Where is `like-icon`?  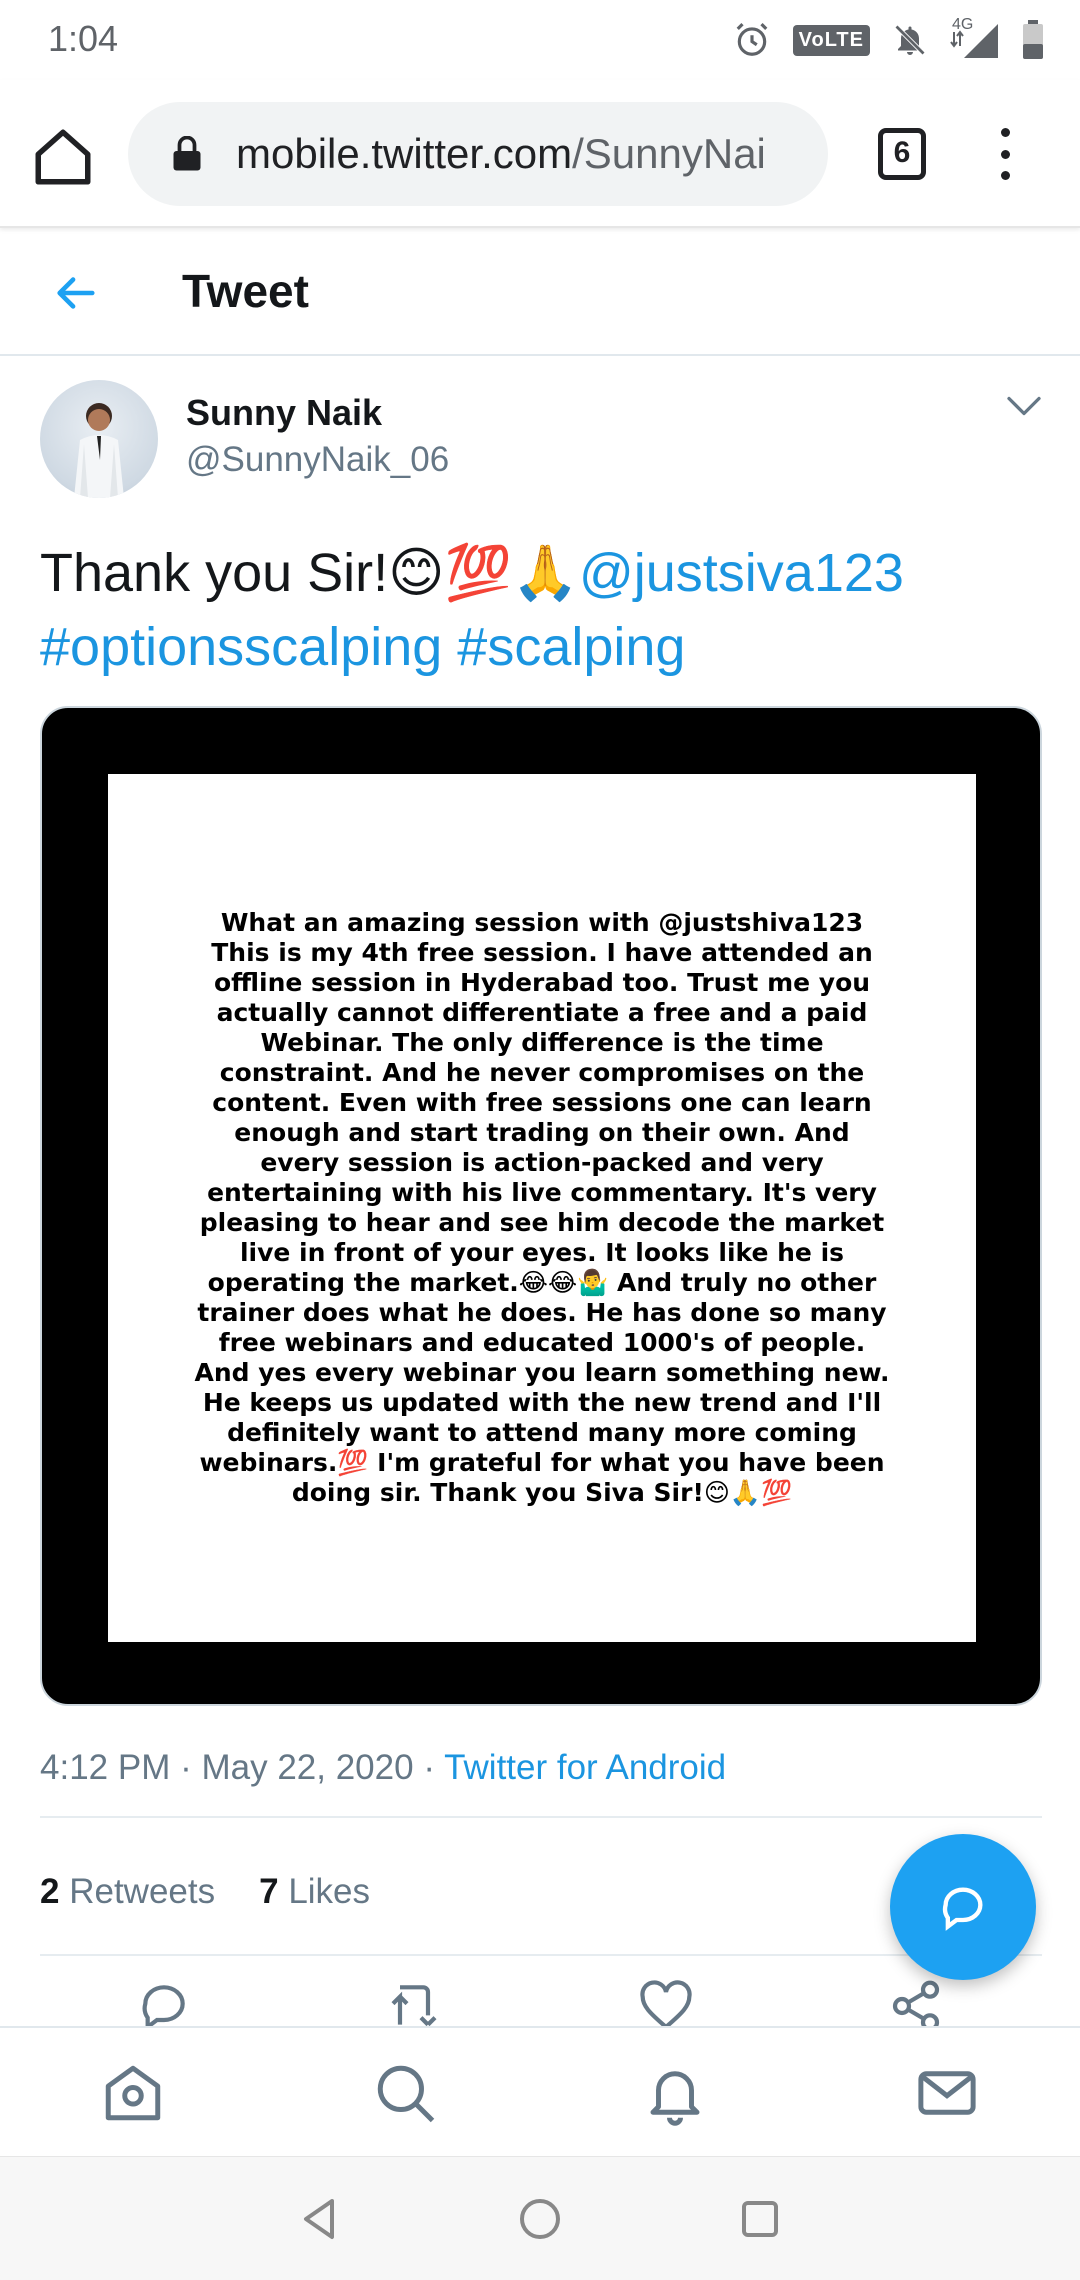 like-icon is located at coordinates (666, 2003).